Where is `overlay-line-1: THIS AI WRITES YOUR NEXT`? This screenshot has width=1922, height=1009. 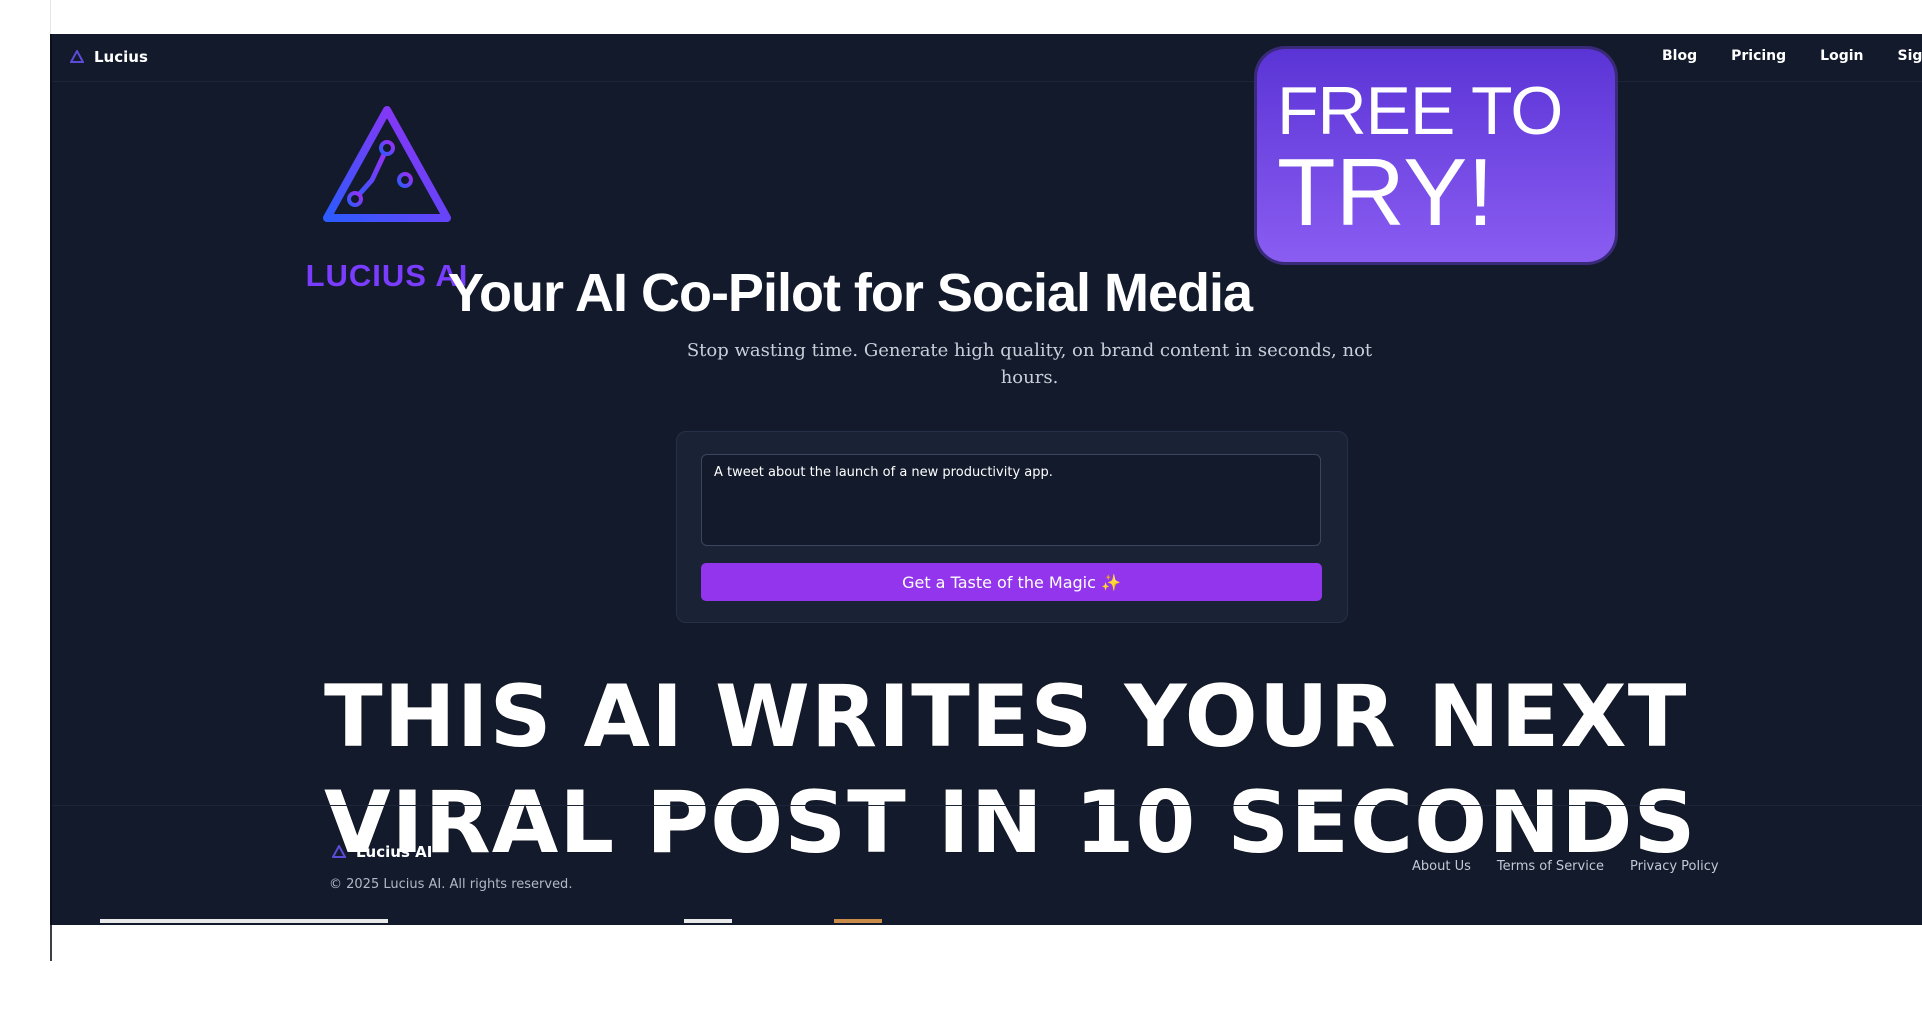 overlay-line-1: THIS AI WRITES YOUR NEXT is located at coordinates (1006, 717).